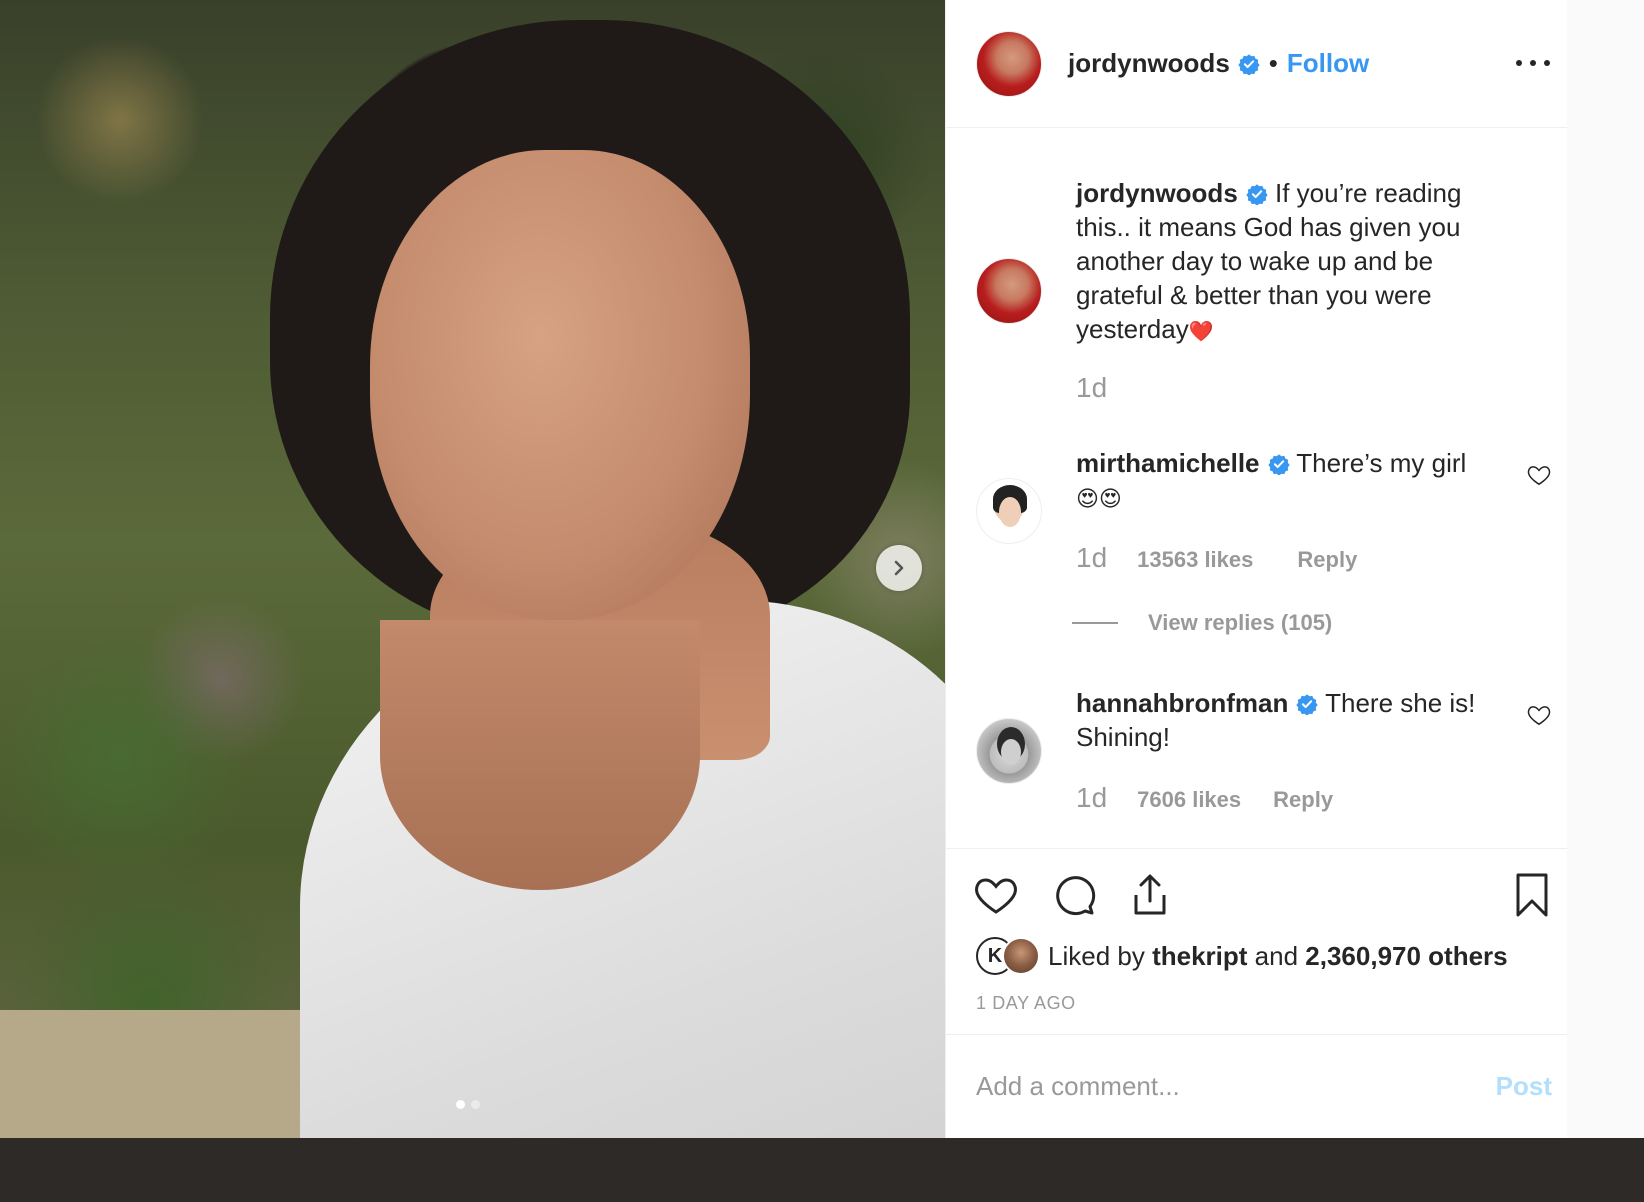  I want to click on add-comment-bar: Post, so click(1257, 1086).